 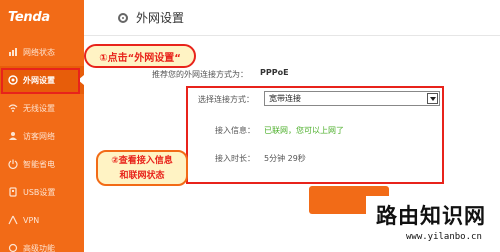 I want to click on sidebar-item-label: 无线设置, so click(x=39, y=108).